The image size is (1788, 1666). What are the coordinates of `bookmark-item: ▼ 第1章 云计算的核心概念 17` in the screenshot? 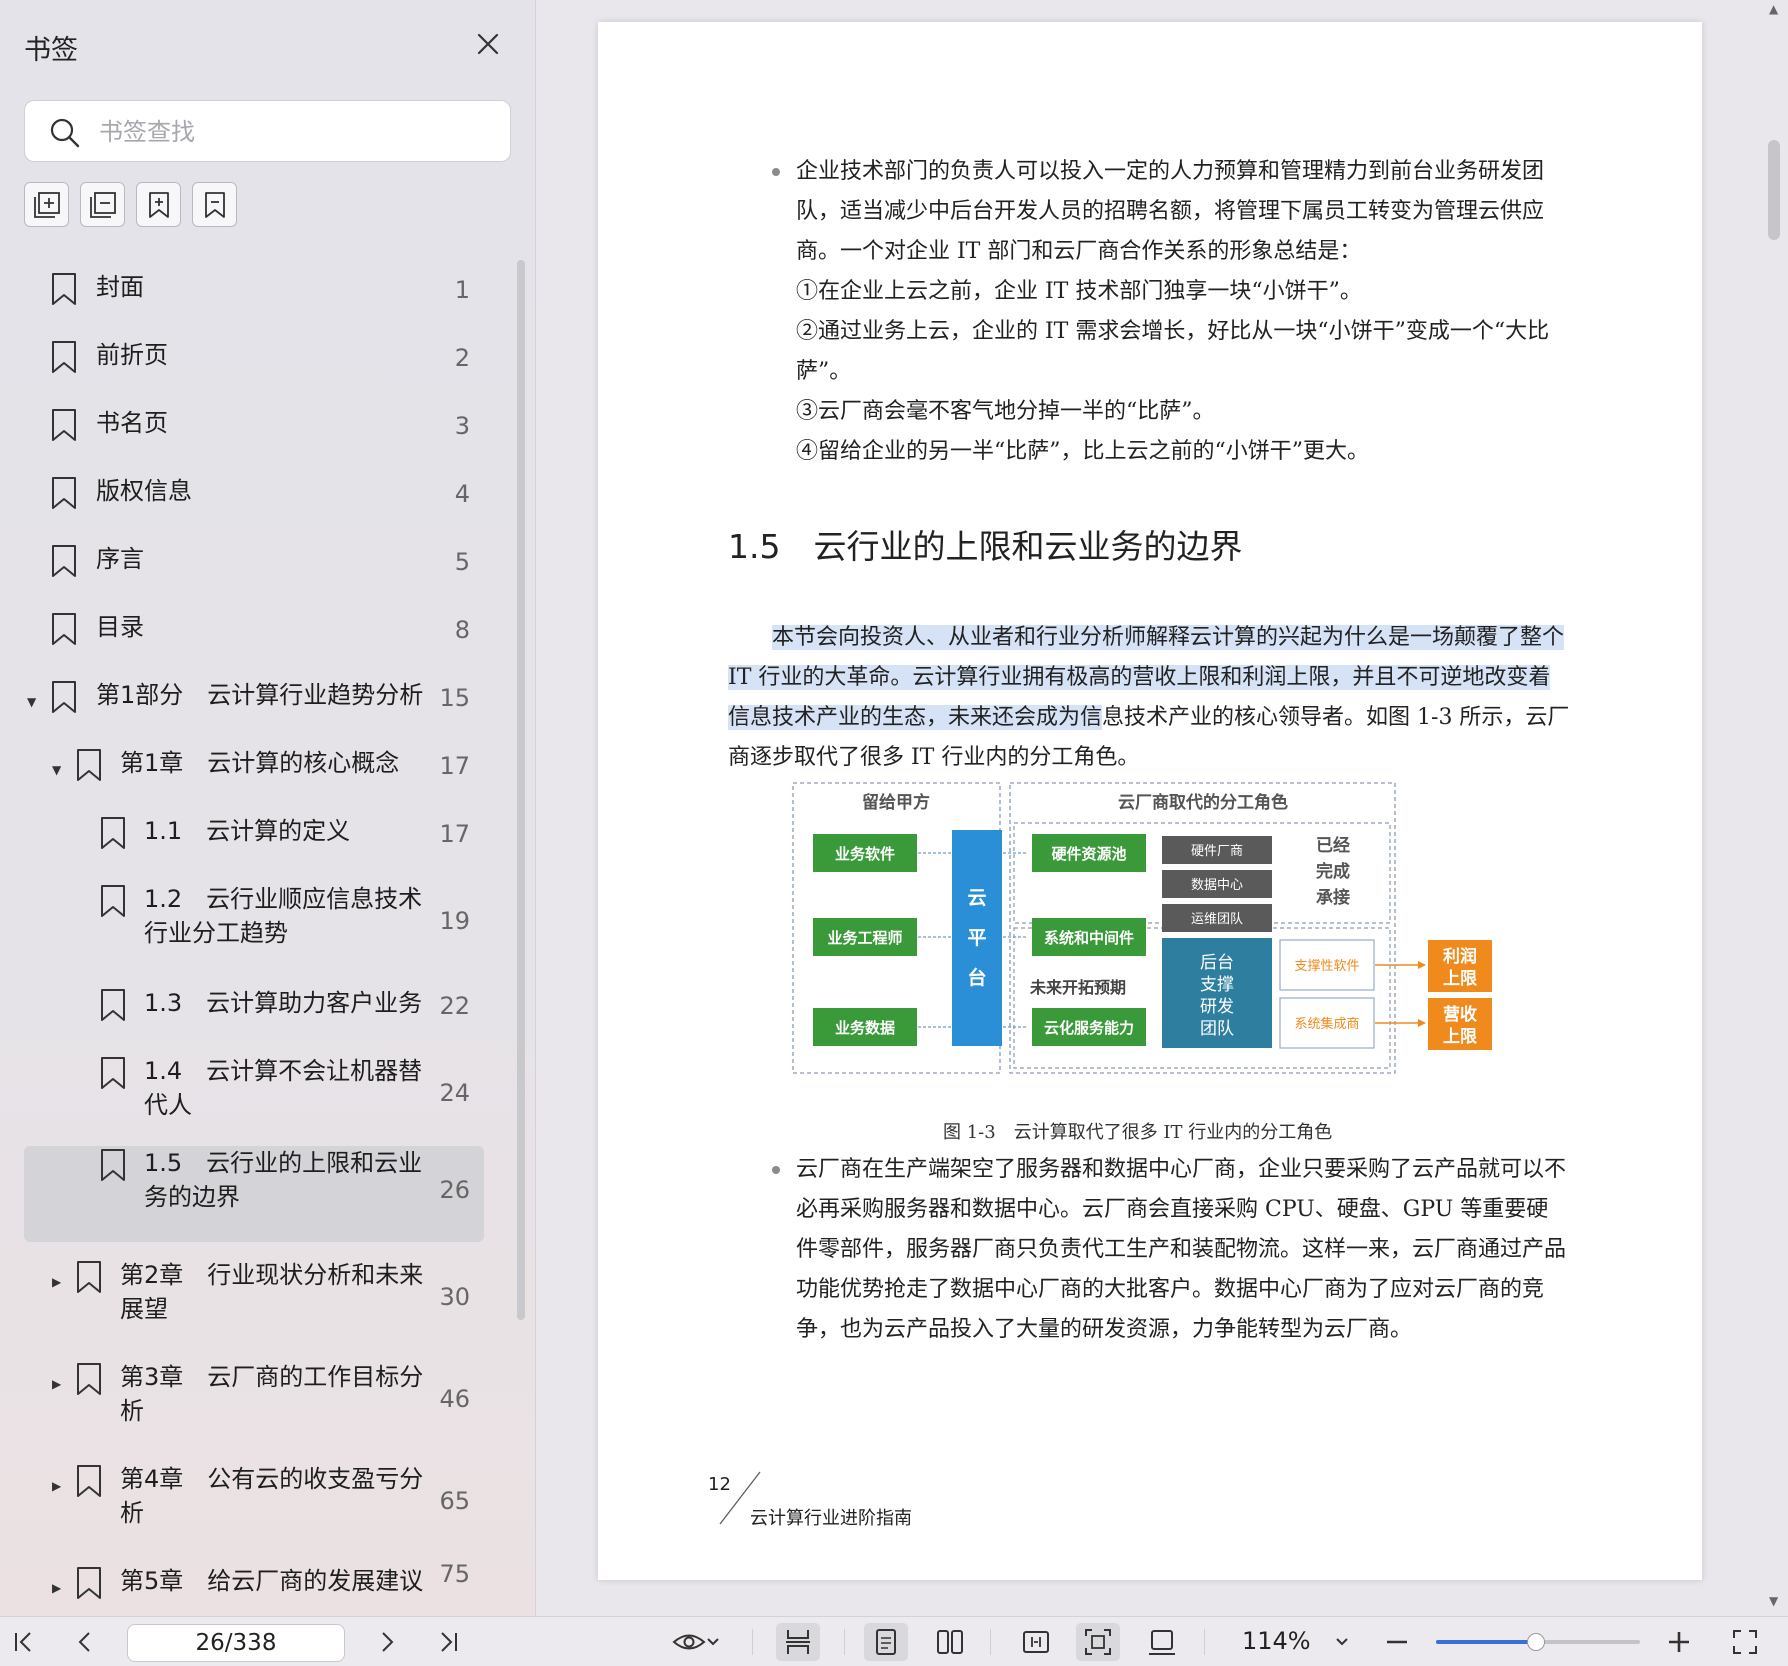 It's located at (254, 776).